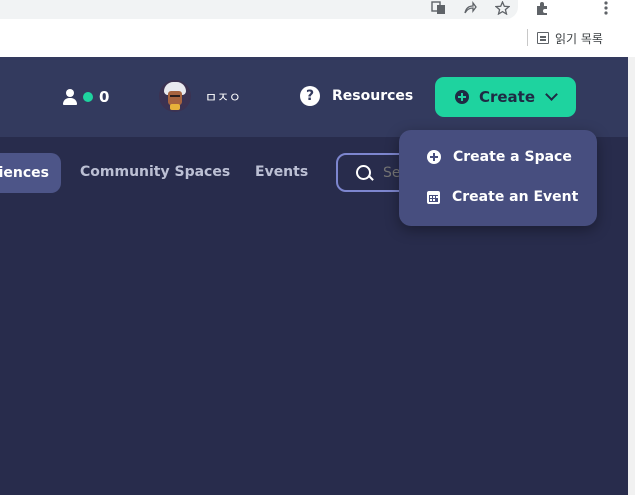 The width and height of the screenshot is (635, 495). Describe the element at coordinates (527, 37) in the screenshot. I see `bookmark-separator` at that location.